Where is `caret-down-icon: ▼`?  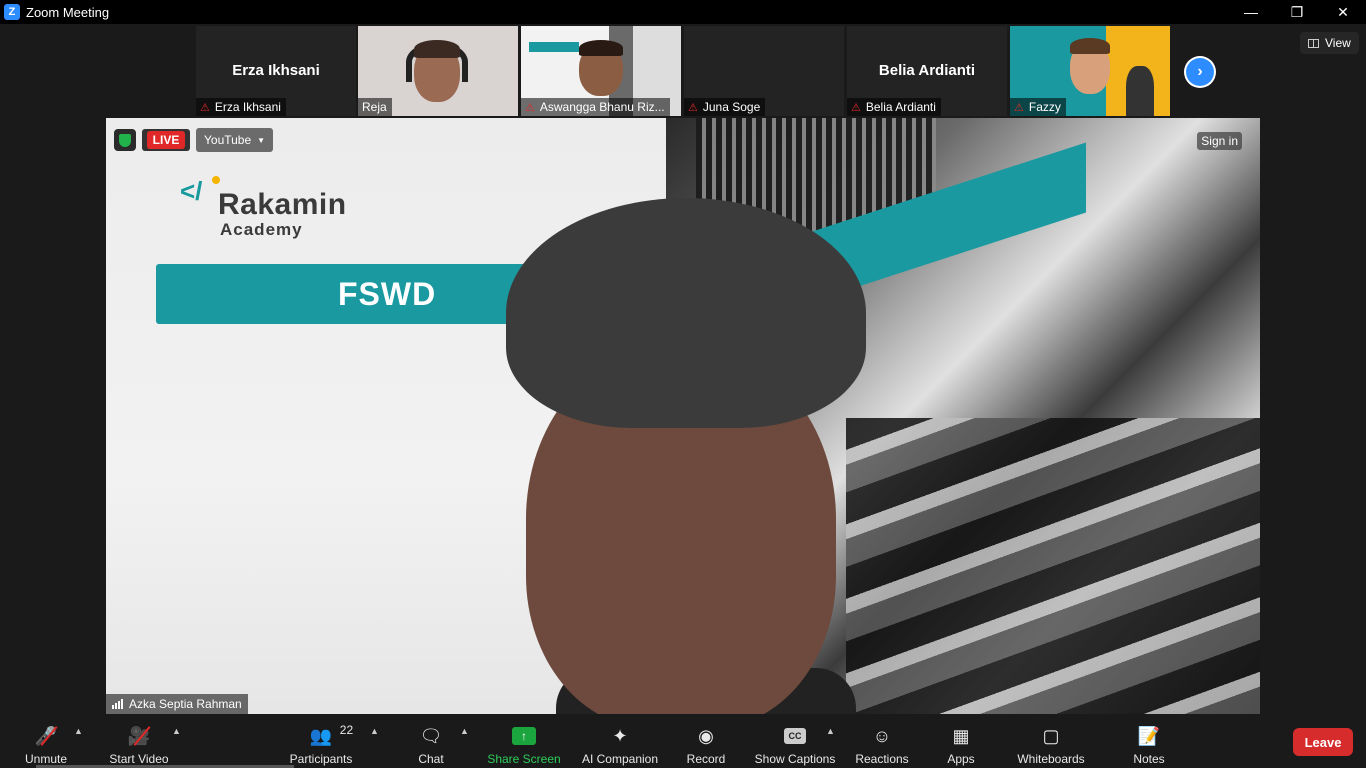
caret-down-icon: ▼ is located at coordinates (261, 140).